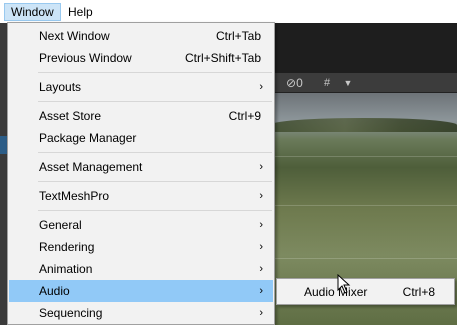 This screenshot has width=457, height=325. Describe the element at coordinates (141, 58) in the screenshot. I see `menu-item-previous-window: Previous Window Ctrl+Shift+Tab` at that location.